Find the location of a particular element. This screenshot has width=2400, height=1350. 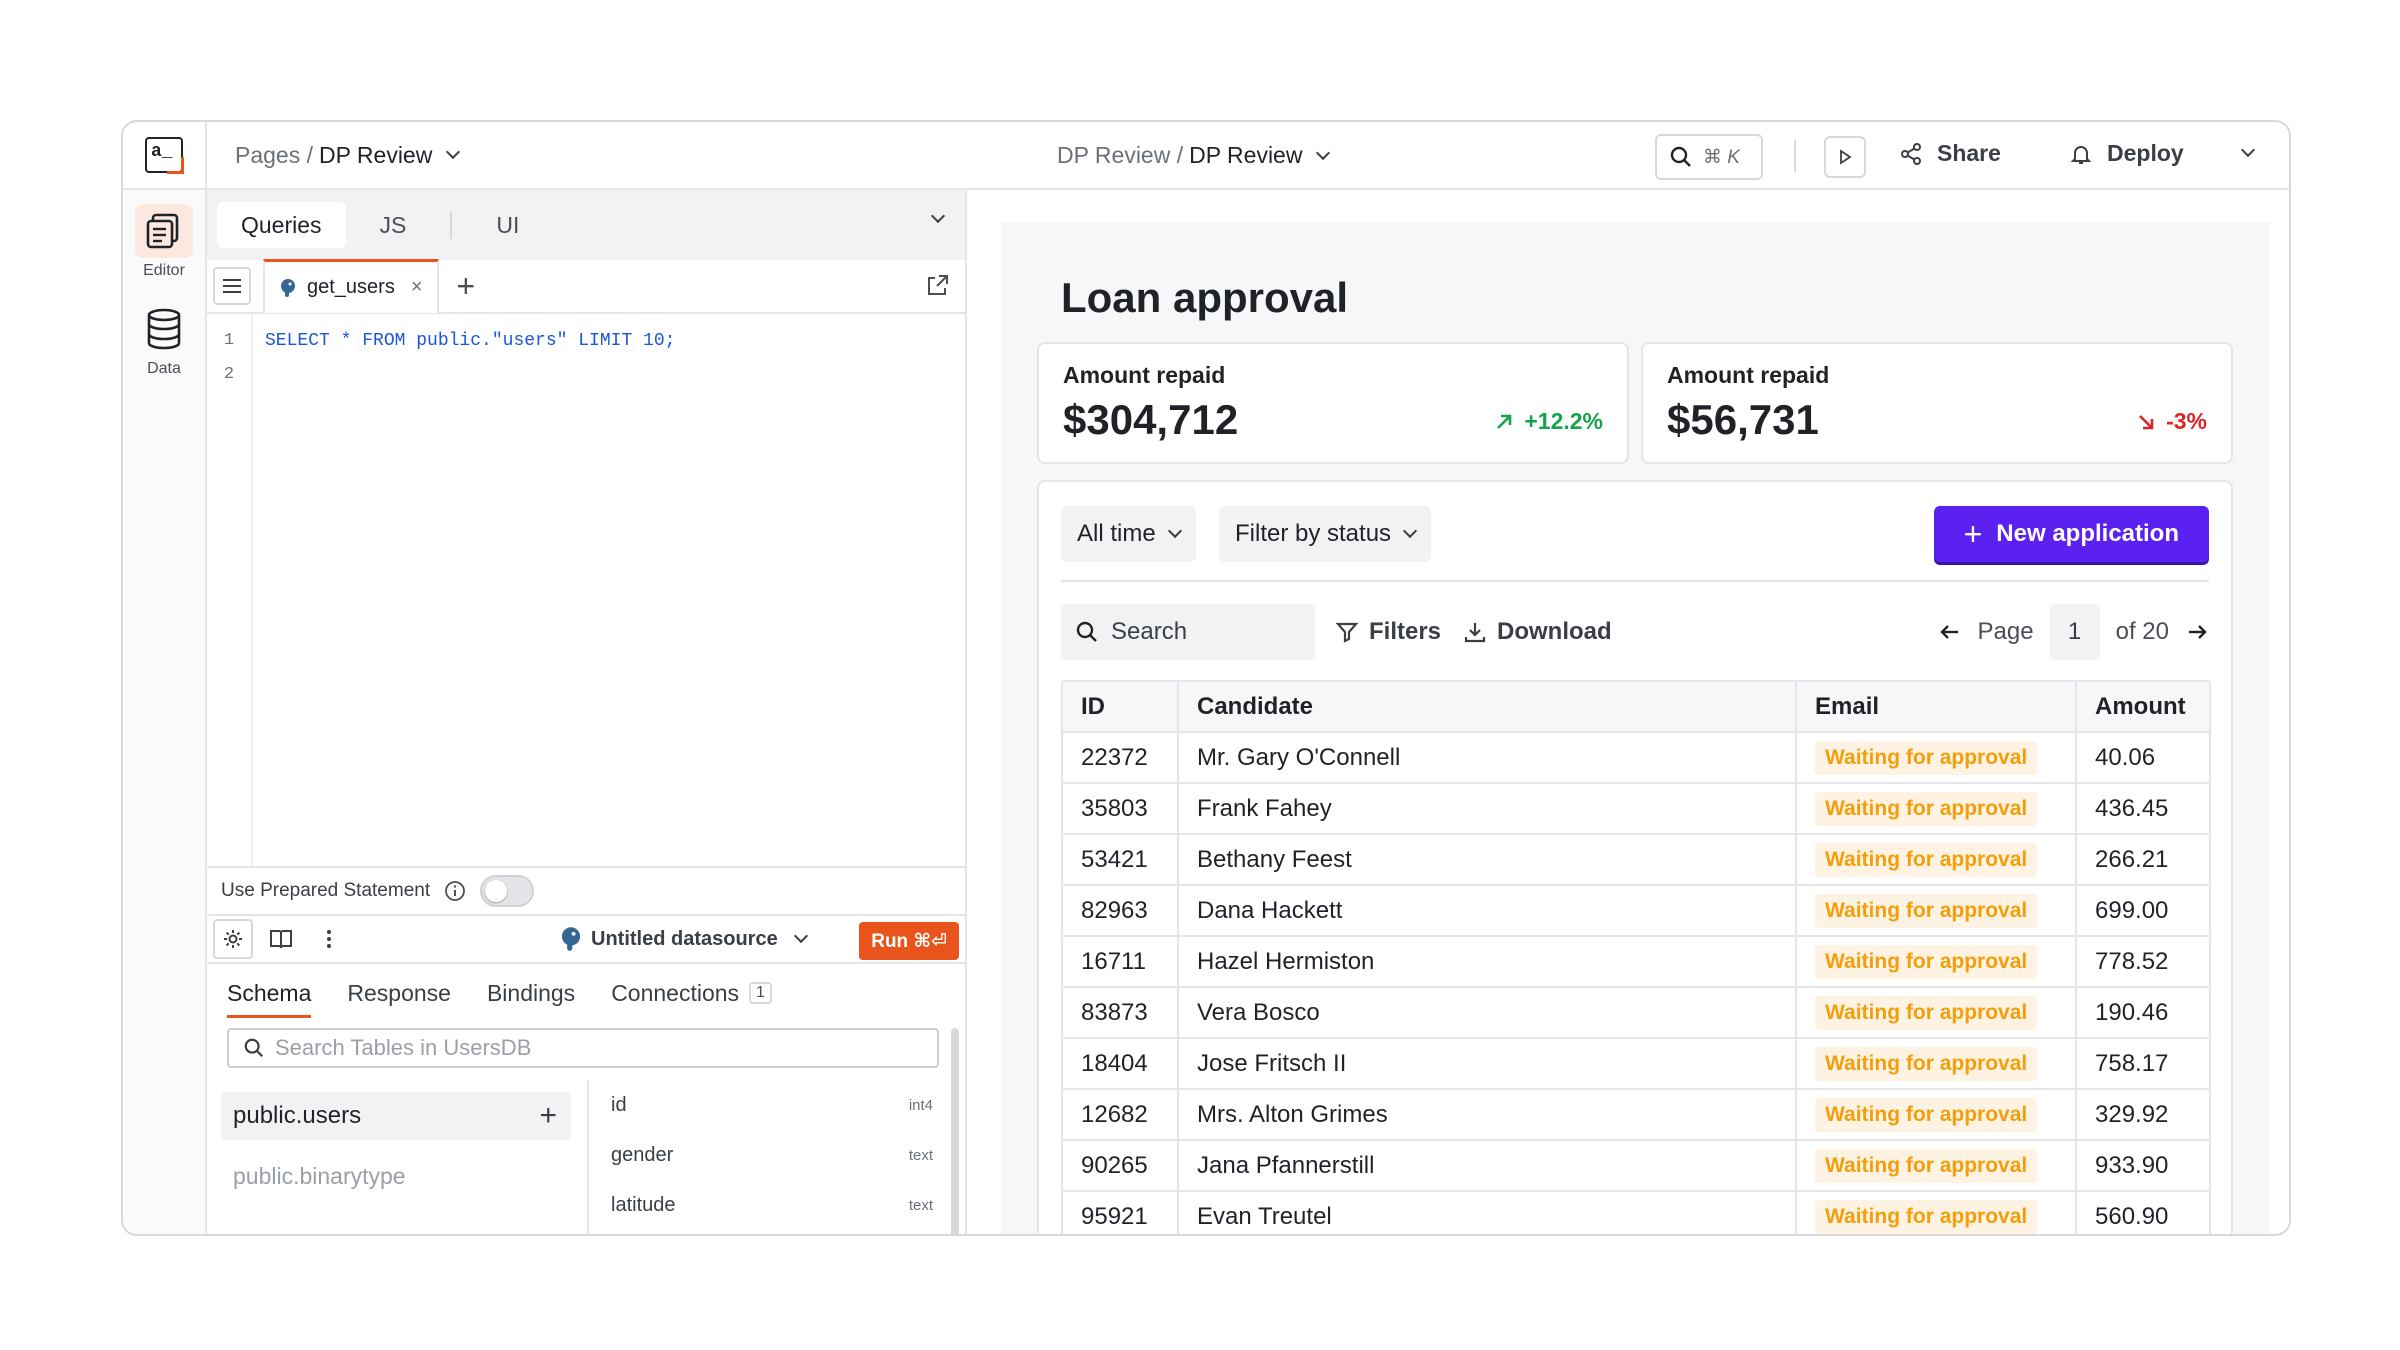

breadcrumb-app: DP Review / is located at coordinates (1120, 155).